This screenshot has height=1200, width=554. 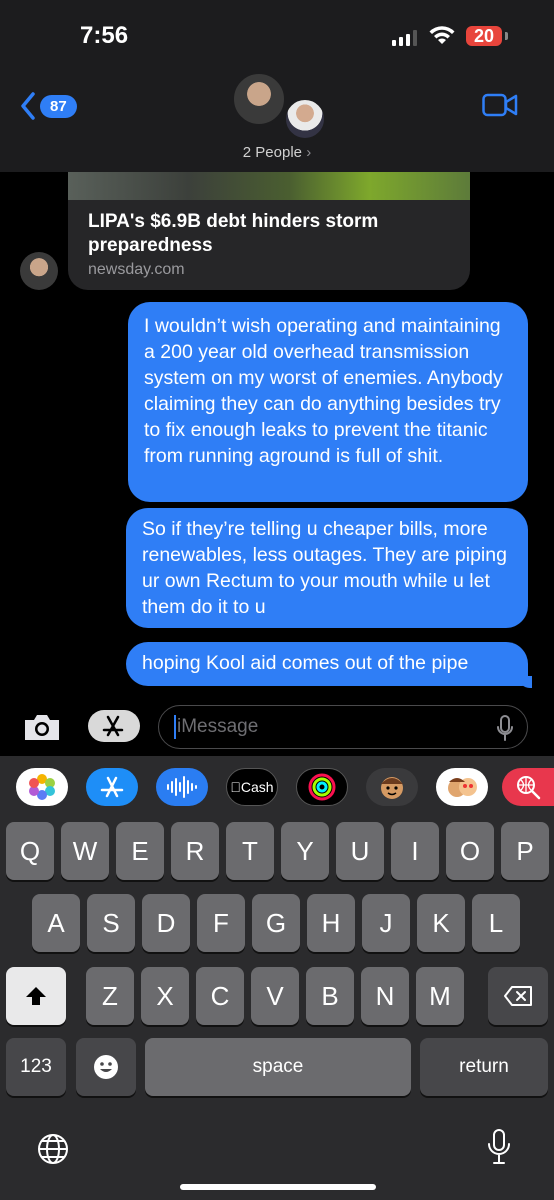 I want to click on video-call-icon, so click(x=500, y=105).